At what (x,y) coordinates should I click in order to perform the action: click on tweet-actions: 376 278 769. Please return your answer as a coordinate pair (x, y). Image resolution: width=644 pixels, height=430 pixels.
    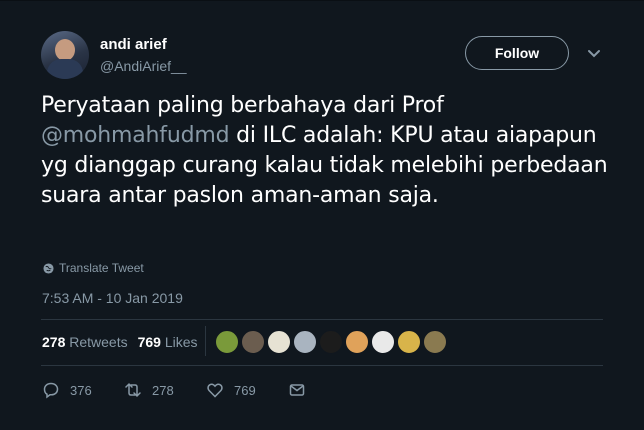
    Looking at the image, I should click on (174, 390).